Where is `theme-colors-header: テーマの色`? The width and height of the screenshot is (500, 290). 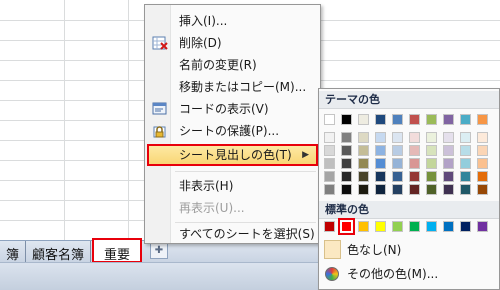
theme-colors-header: テーマの色 is located at coordinates (409, 100).